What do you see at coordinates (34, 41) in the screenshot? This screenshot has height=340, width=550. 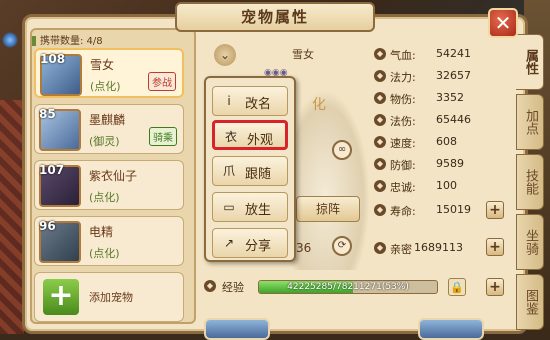 I see `carry-marker-icon` at bounding box center [34, 41].